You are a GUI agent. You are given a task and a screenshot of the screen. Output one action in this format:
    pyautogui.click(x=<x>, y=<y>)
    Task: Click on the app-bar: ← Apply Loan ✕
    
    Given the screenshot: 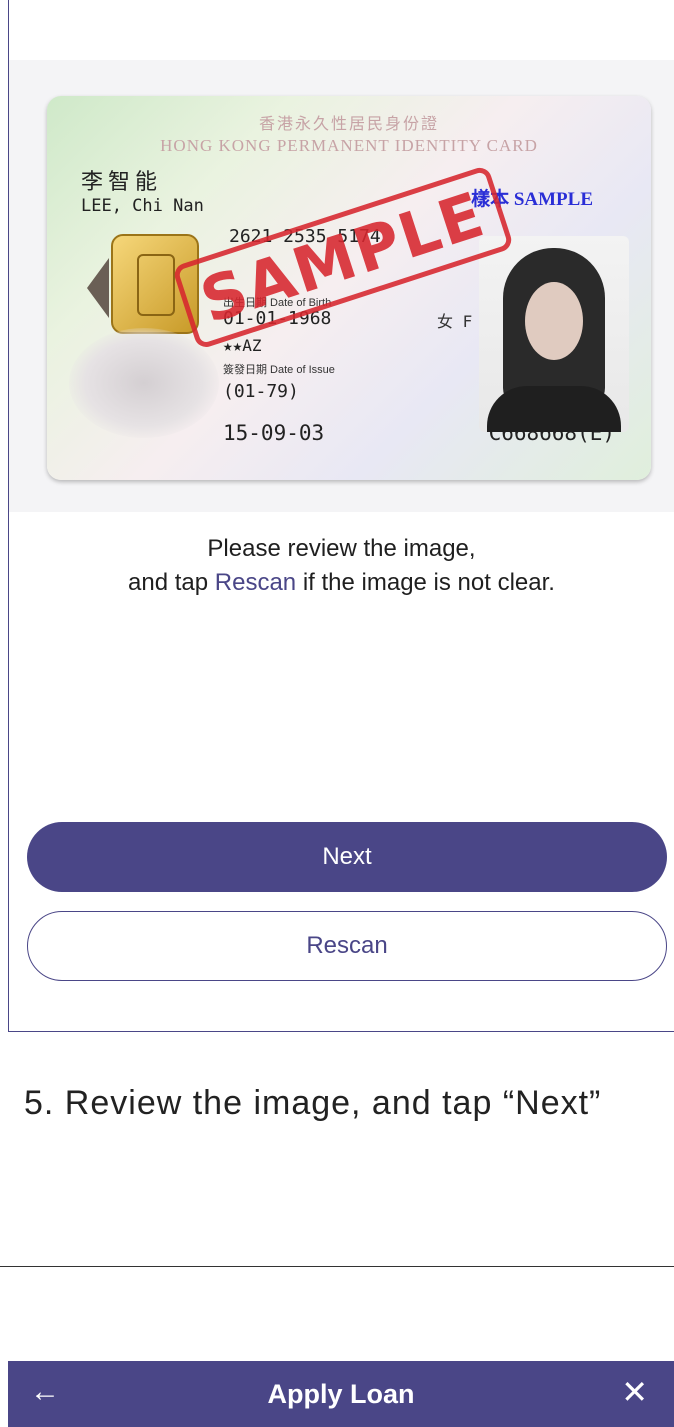 What is the action you would take?
    pyautogui.click(x=341, y=1394)
    